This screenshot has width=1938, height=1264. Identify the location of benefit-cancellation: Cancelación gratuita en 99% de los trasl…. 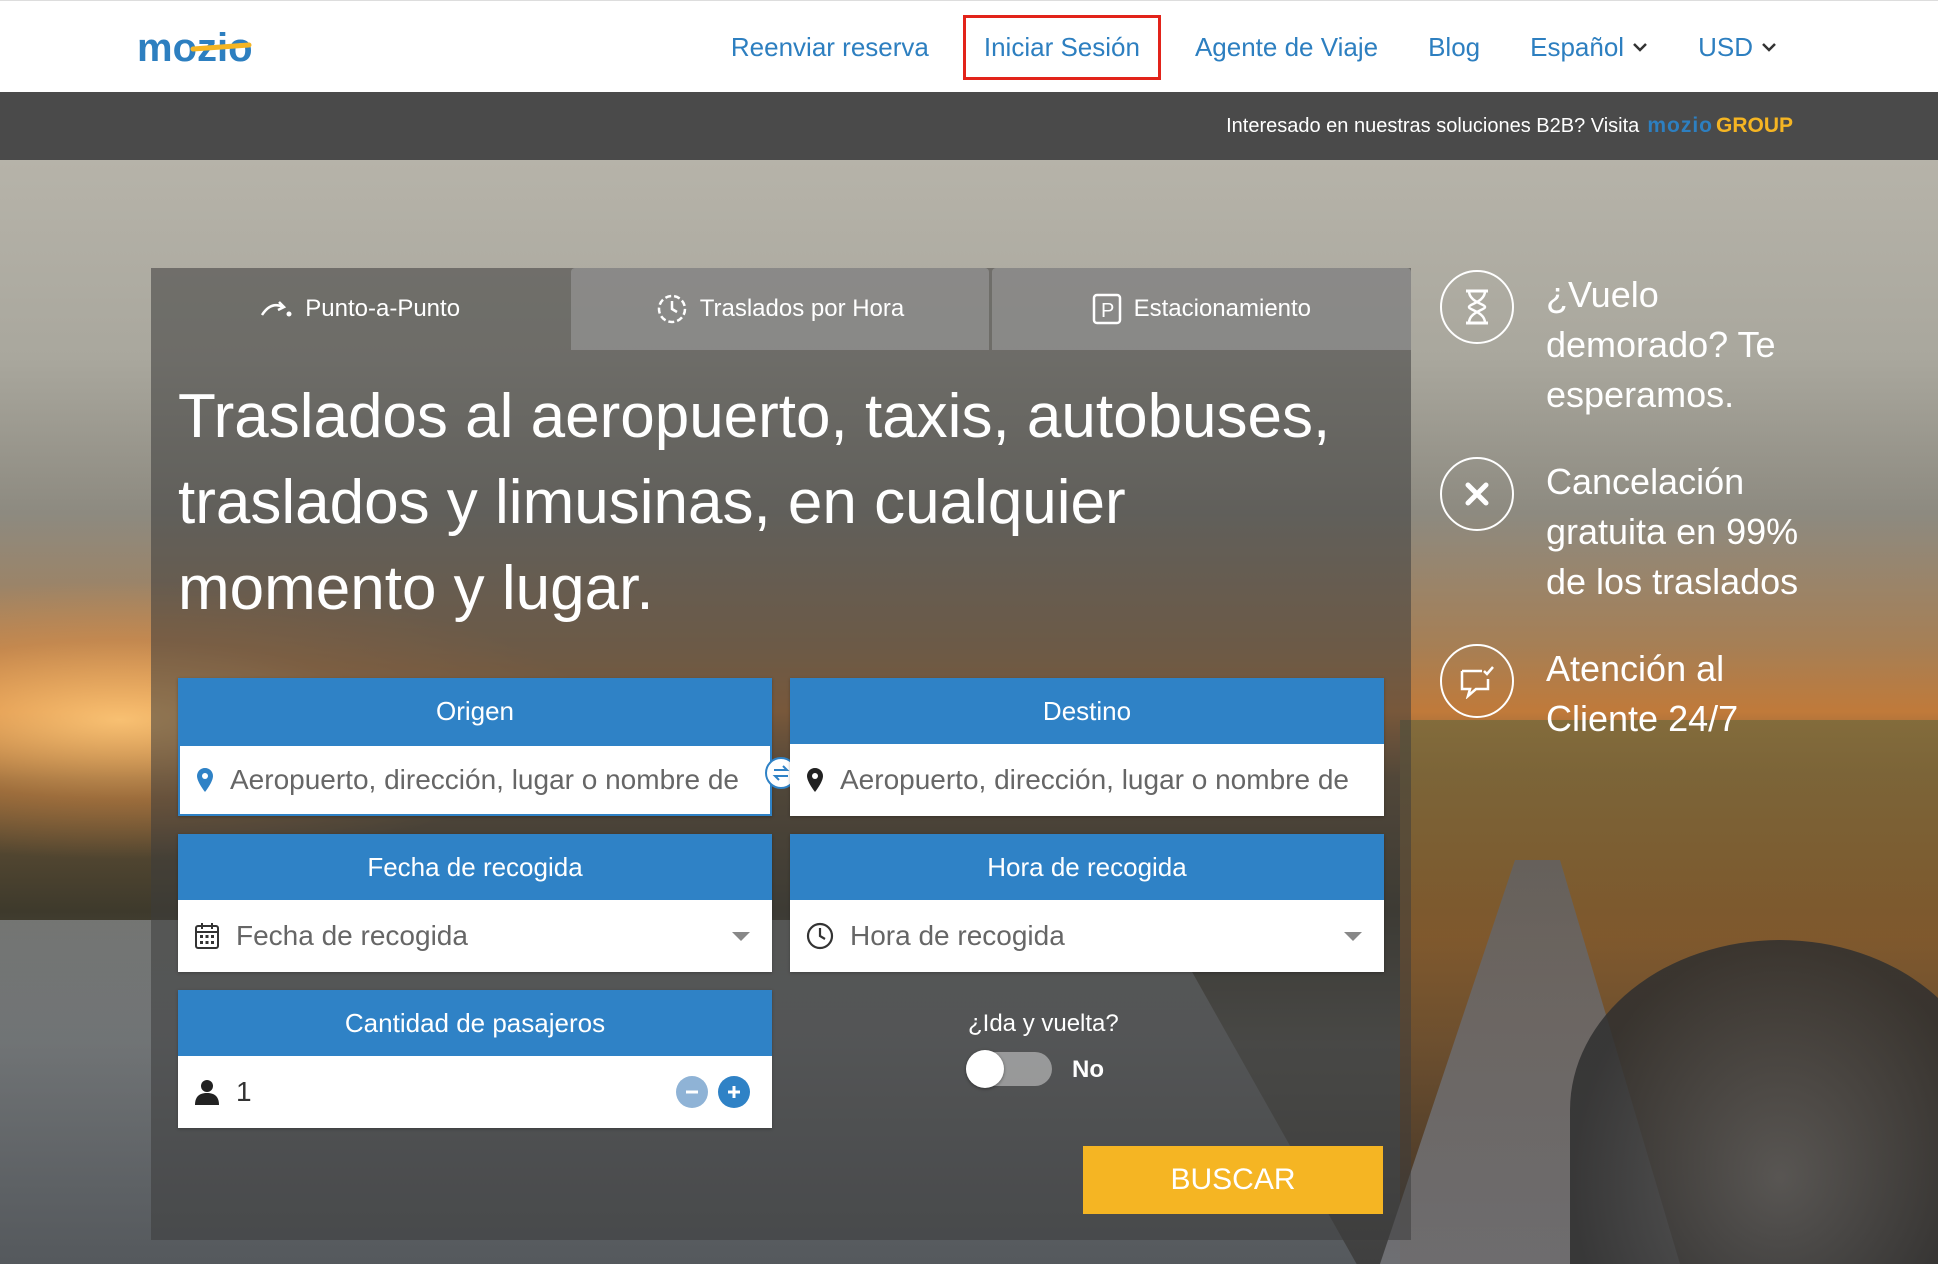
(1628, 532).